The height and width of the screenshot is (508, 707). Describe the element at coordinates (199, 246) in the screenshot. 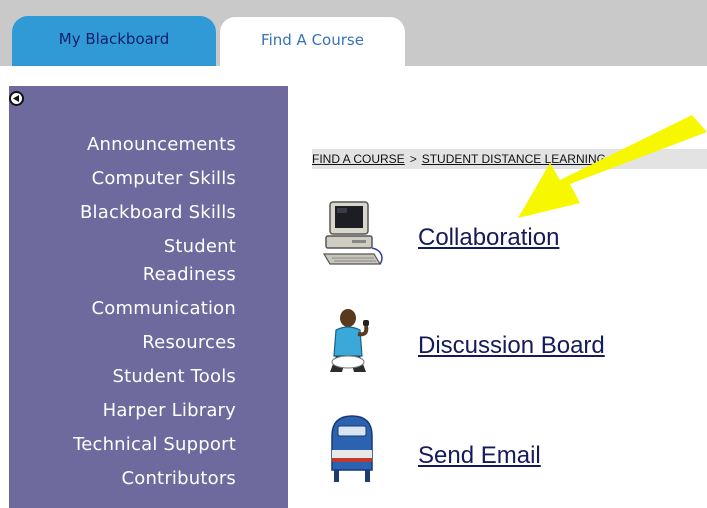

I see `menu-item-label-line: Student` at that location.